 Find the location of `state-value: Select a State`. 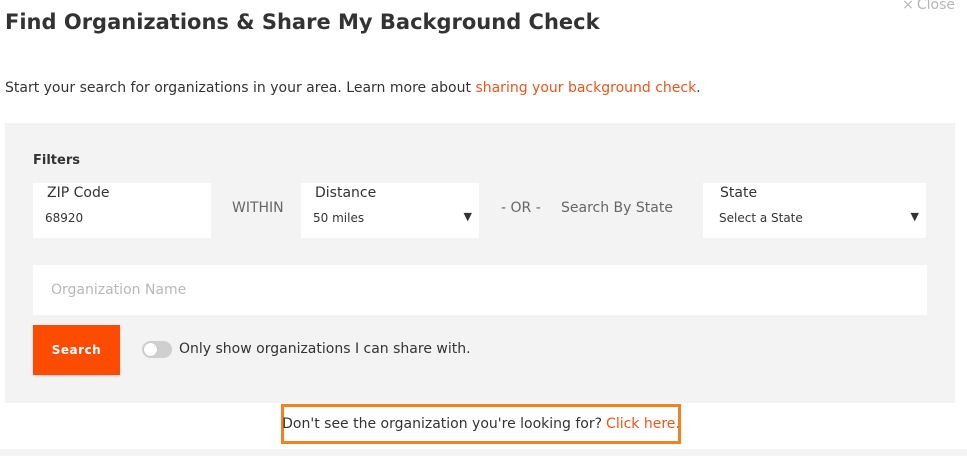

state-value: Select a State is located at coordinates (761, 218).